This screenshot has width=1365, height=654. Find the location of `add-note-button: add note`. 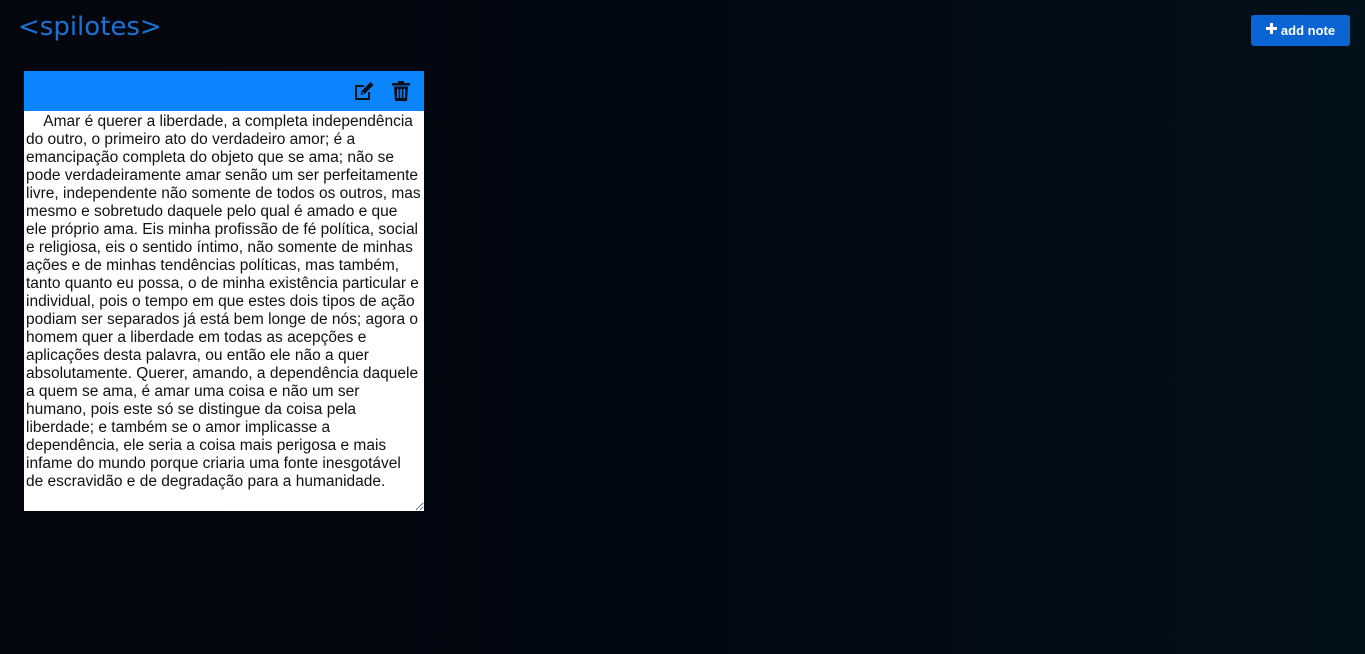

add-note-button: add note is located at coordinates (1300, 30).